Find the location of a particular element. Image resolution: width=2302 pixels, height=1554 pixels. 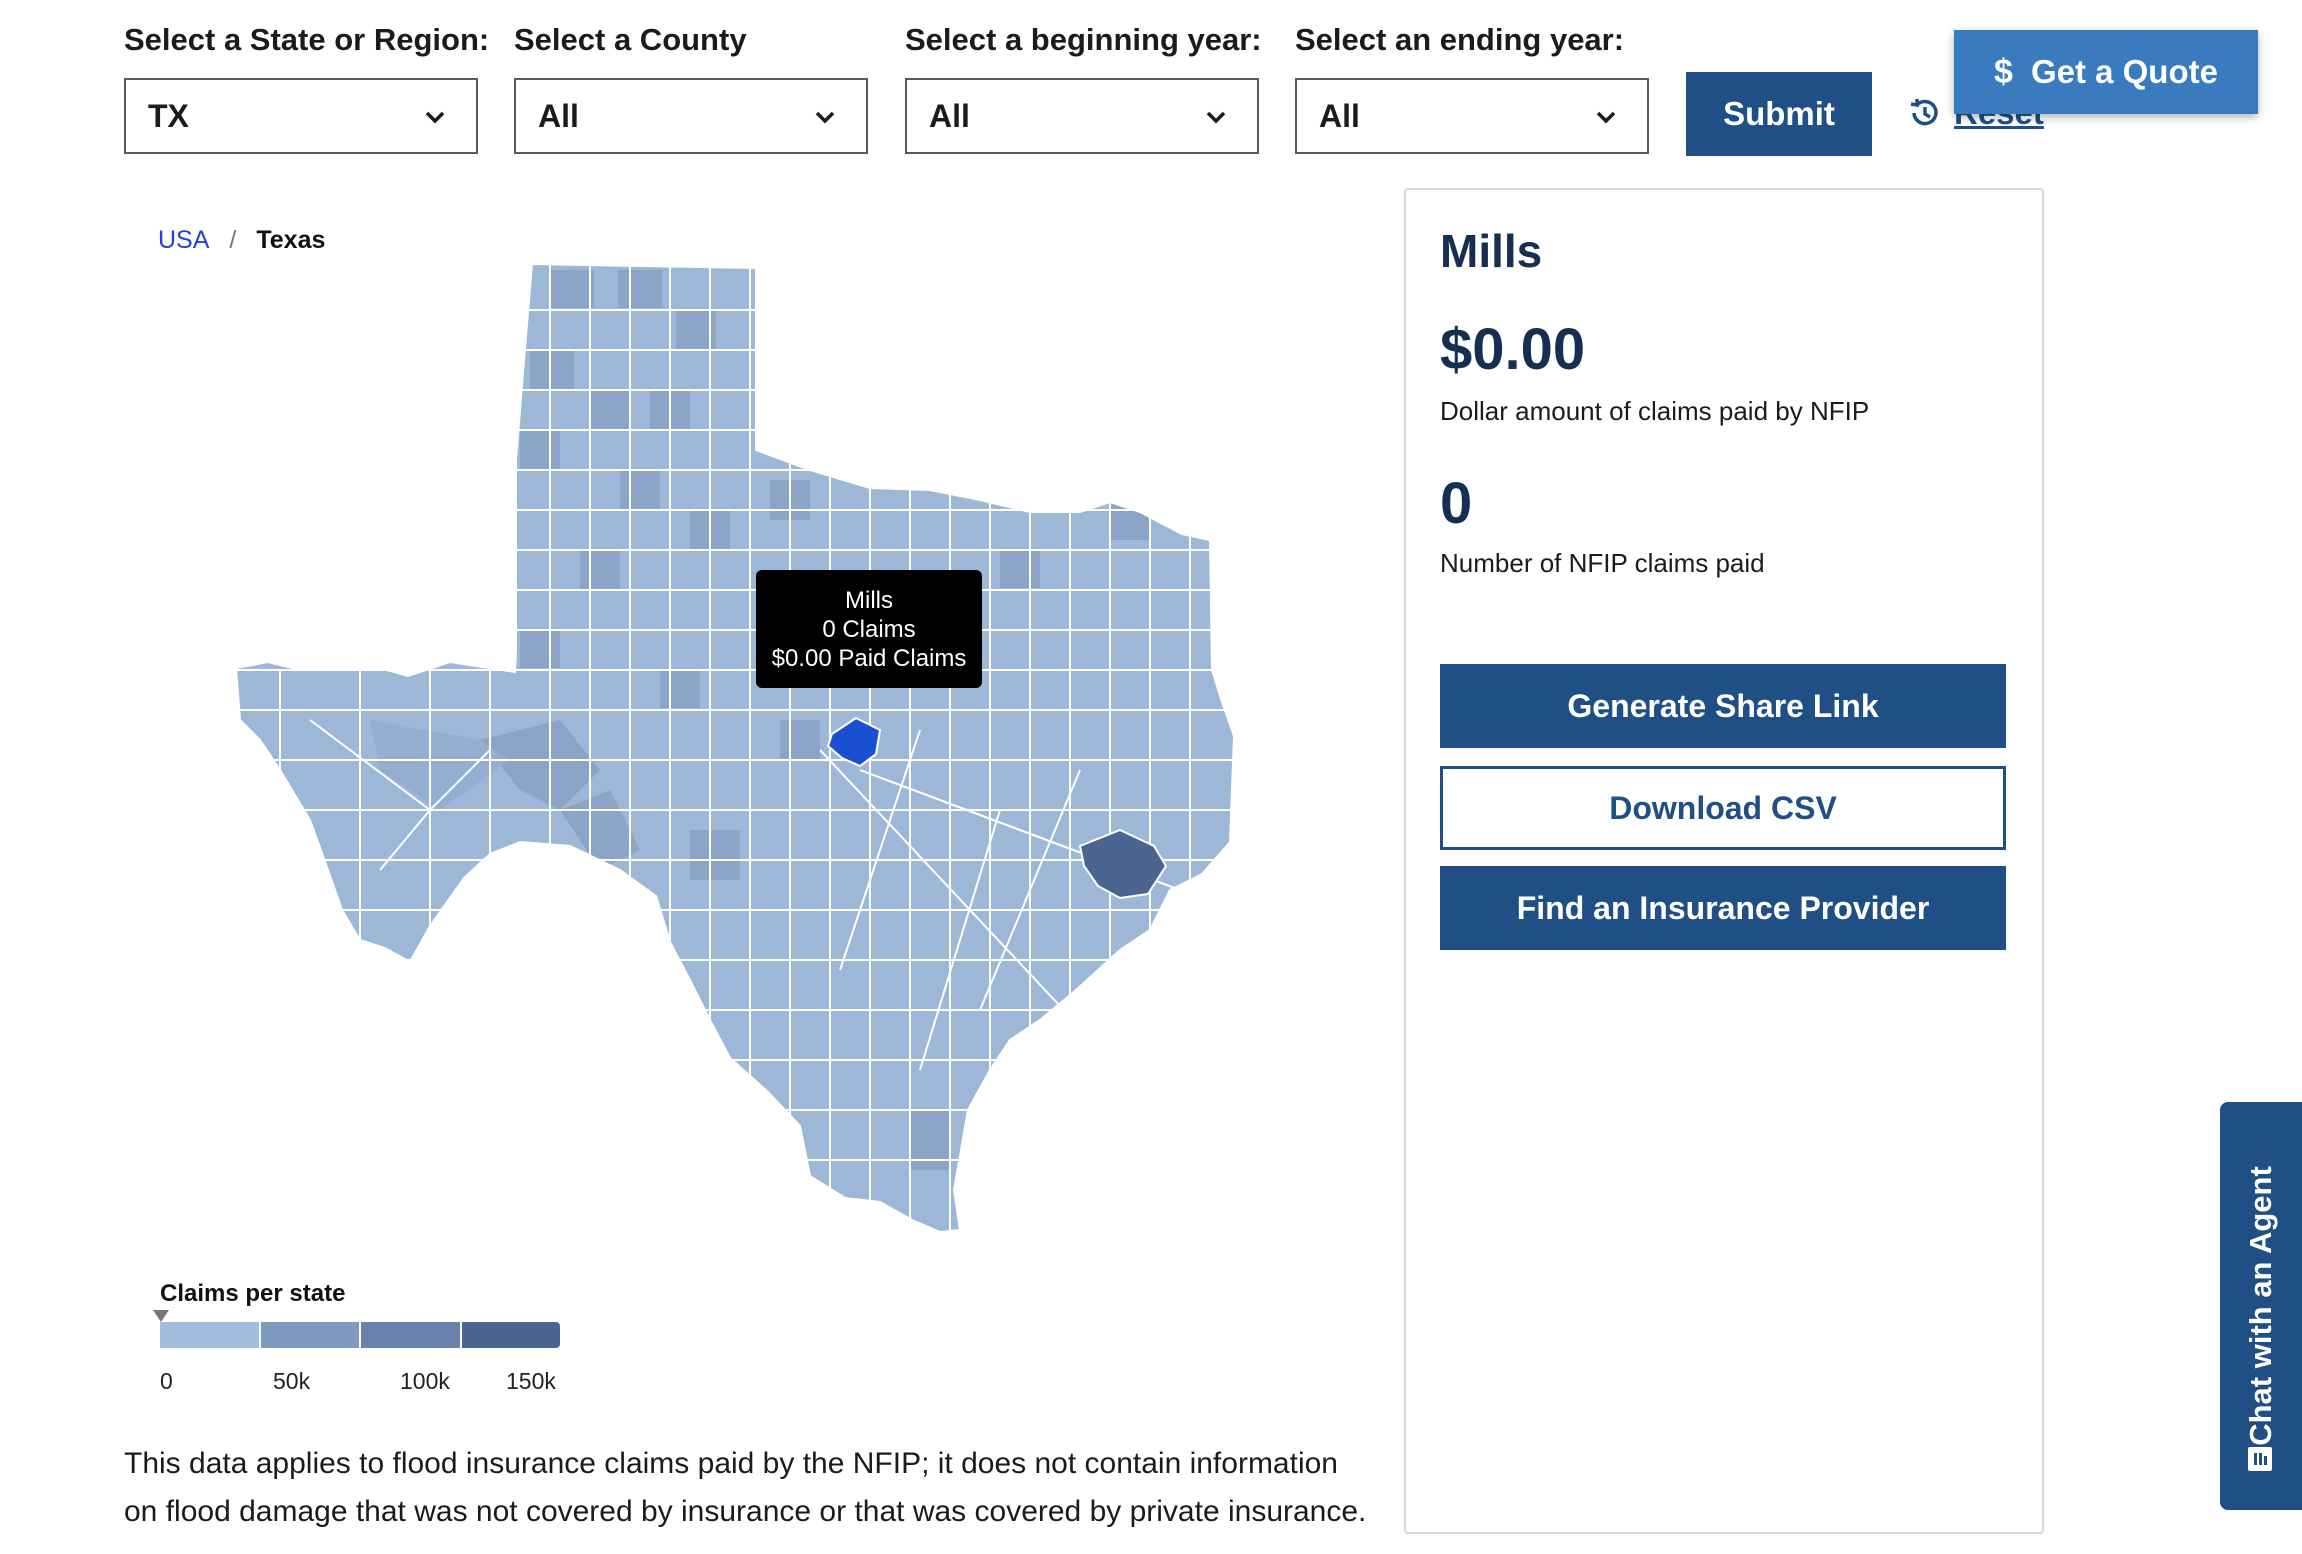

legend-tick-100k: 100k is located at coordinates (425, 1381).